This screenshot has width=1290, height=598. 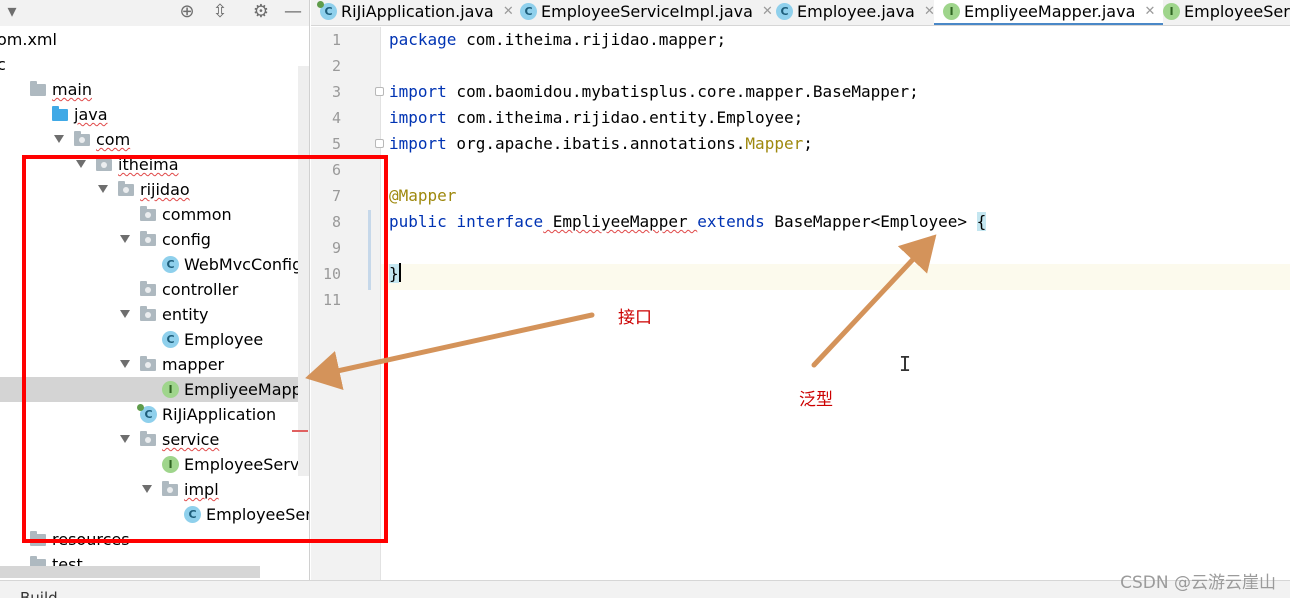 I want to click on code-token: Mapper, so click(x=774, y=143).